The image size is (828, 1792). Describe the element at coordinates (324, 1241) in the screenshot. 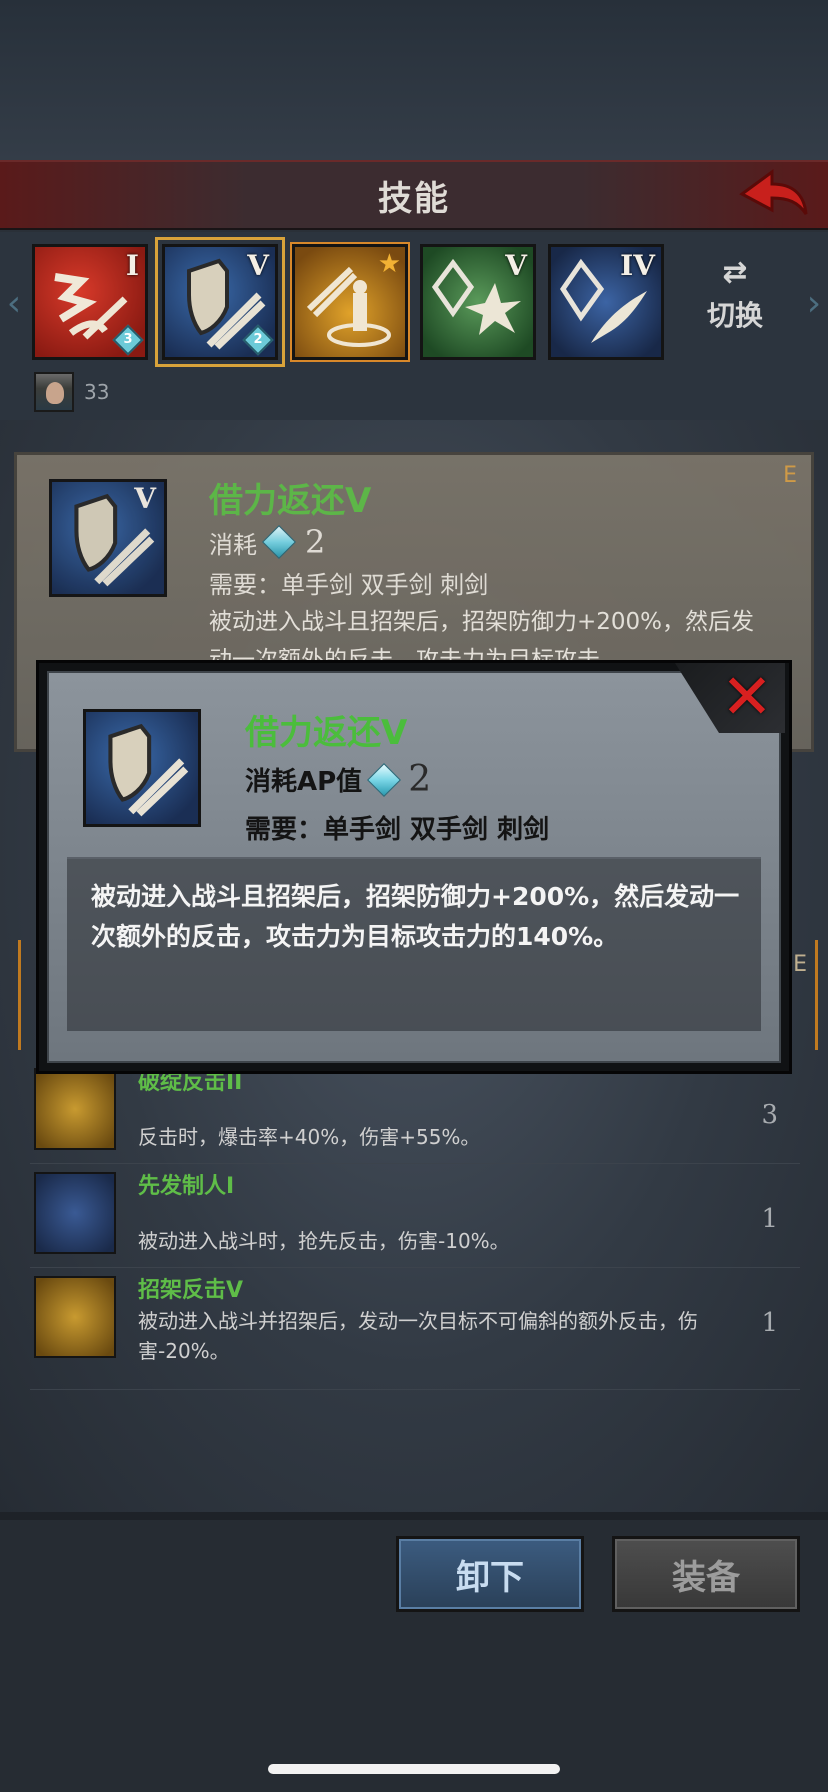

I see `list-item-desc: 被动进入战斗时，抢先反击，伤害-10%。` at that location.